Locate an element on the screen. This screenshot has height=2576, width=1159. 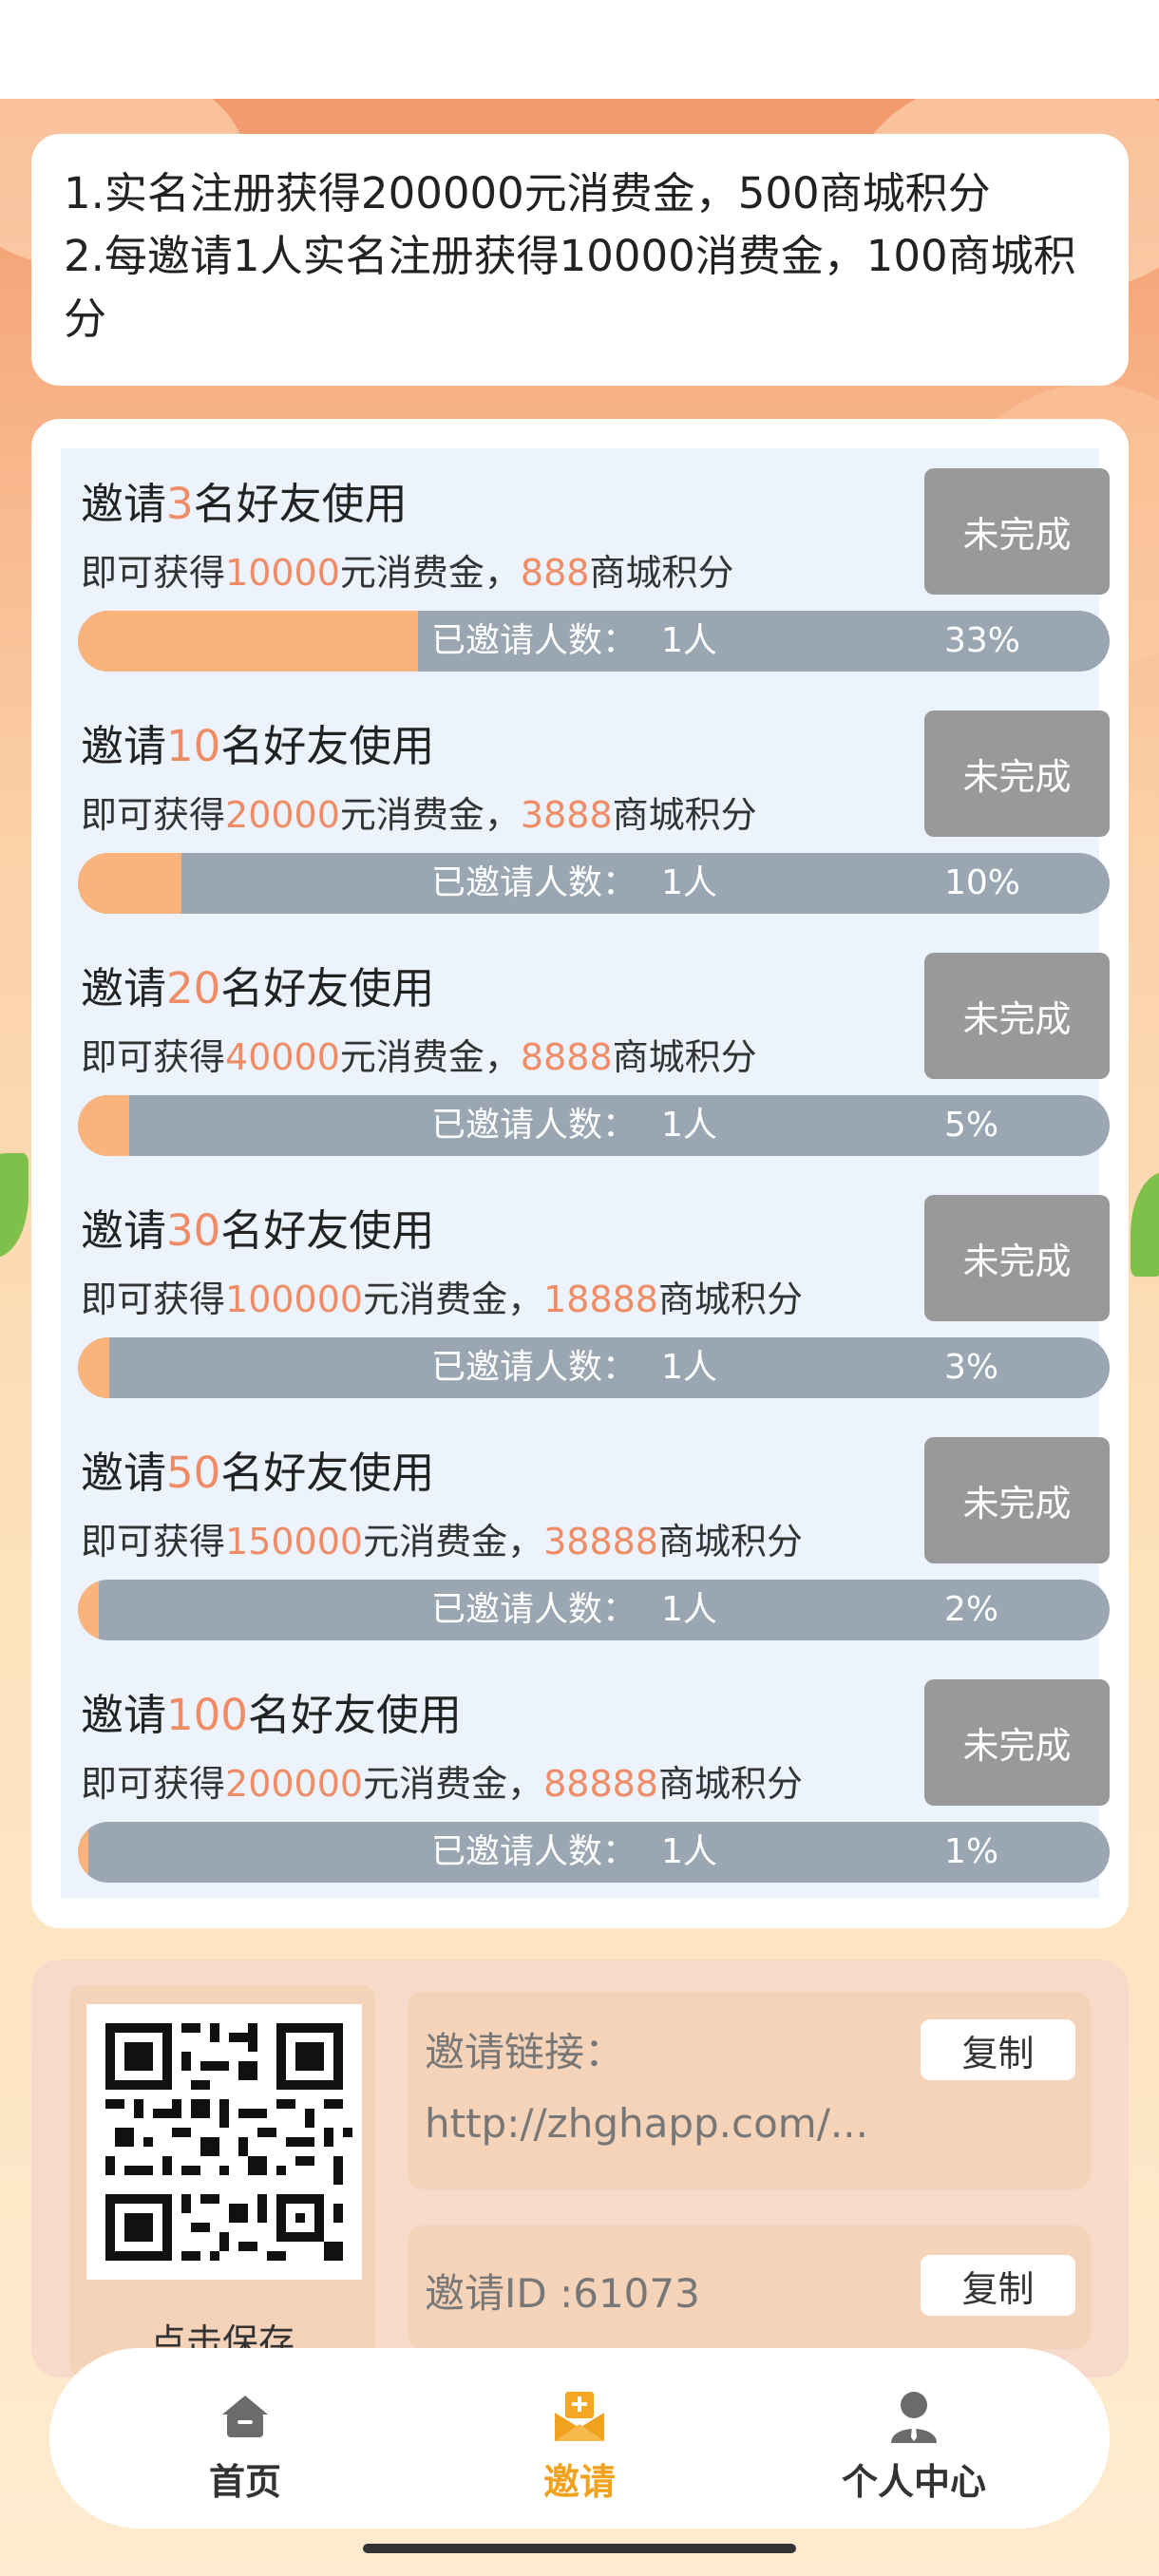
reward-points: 8888 is located at coordinates (566, 1057).